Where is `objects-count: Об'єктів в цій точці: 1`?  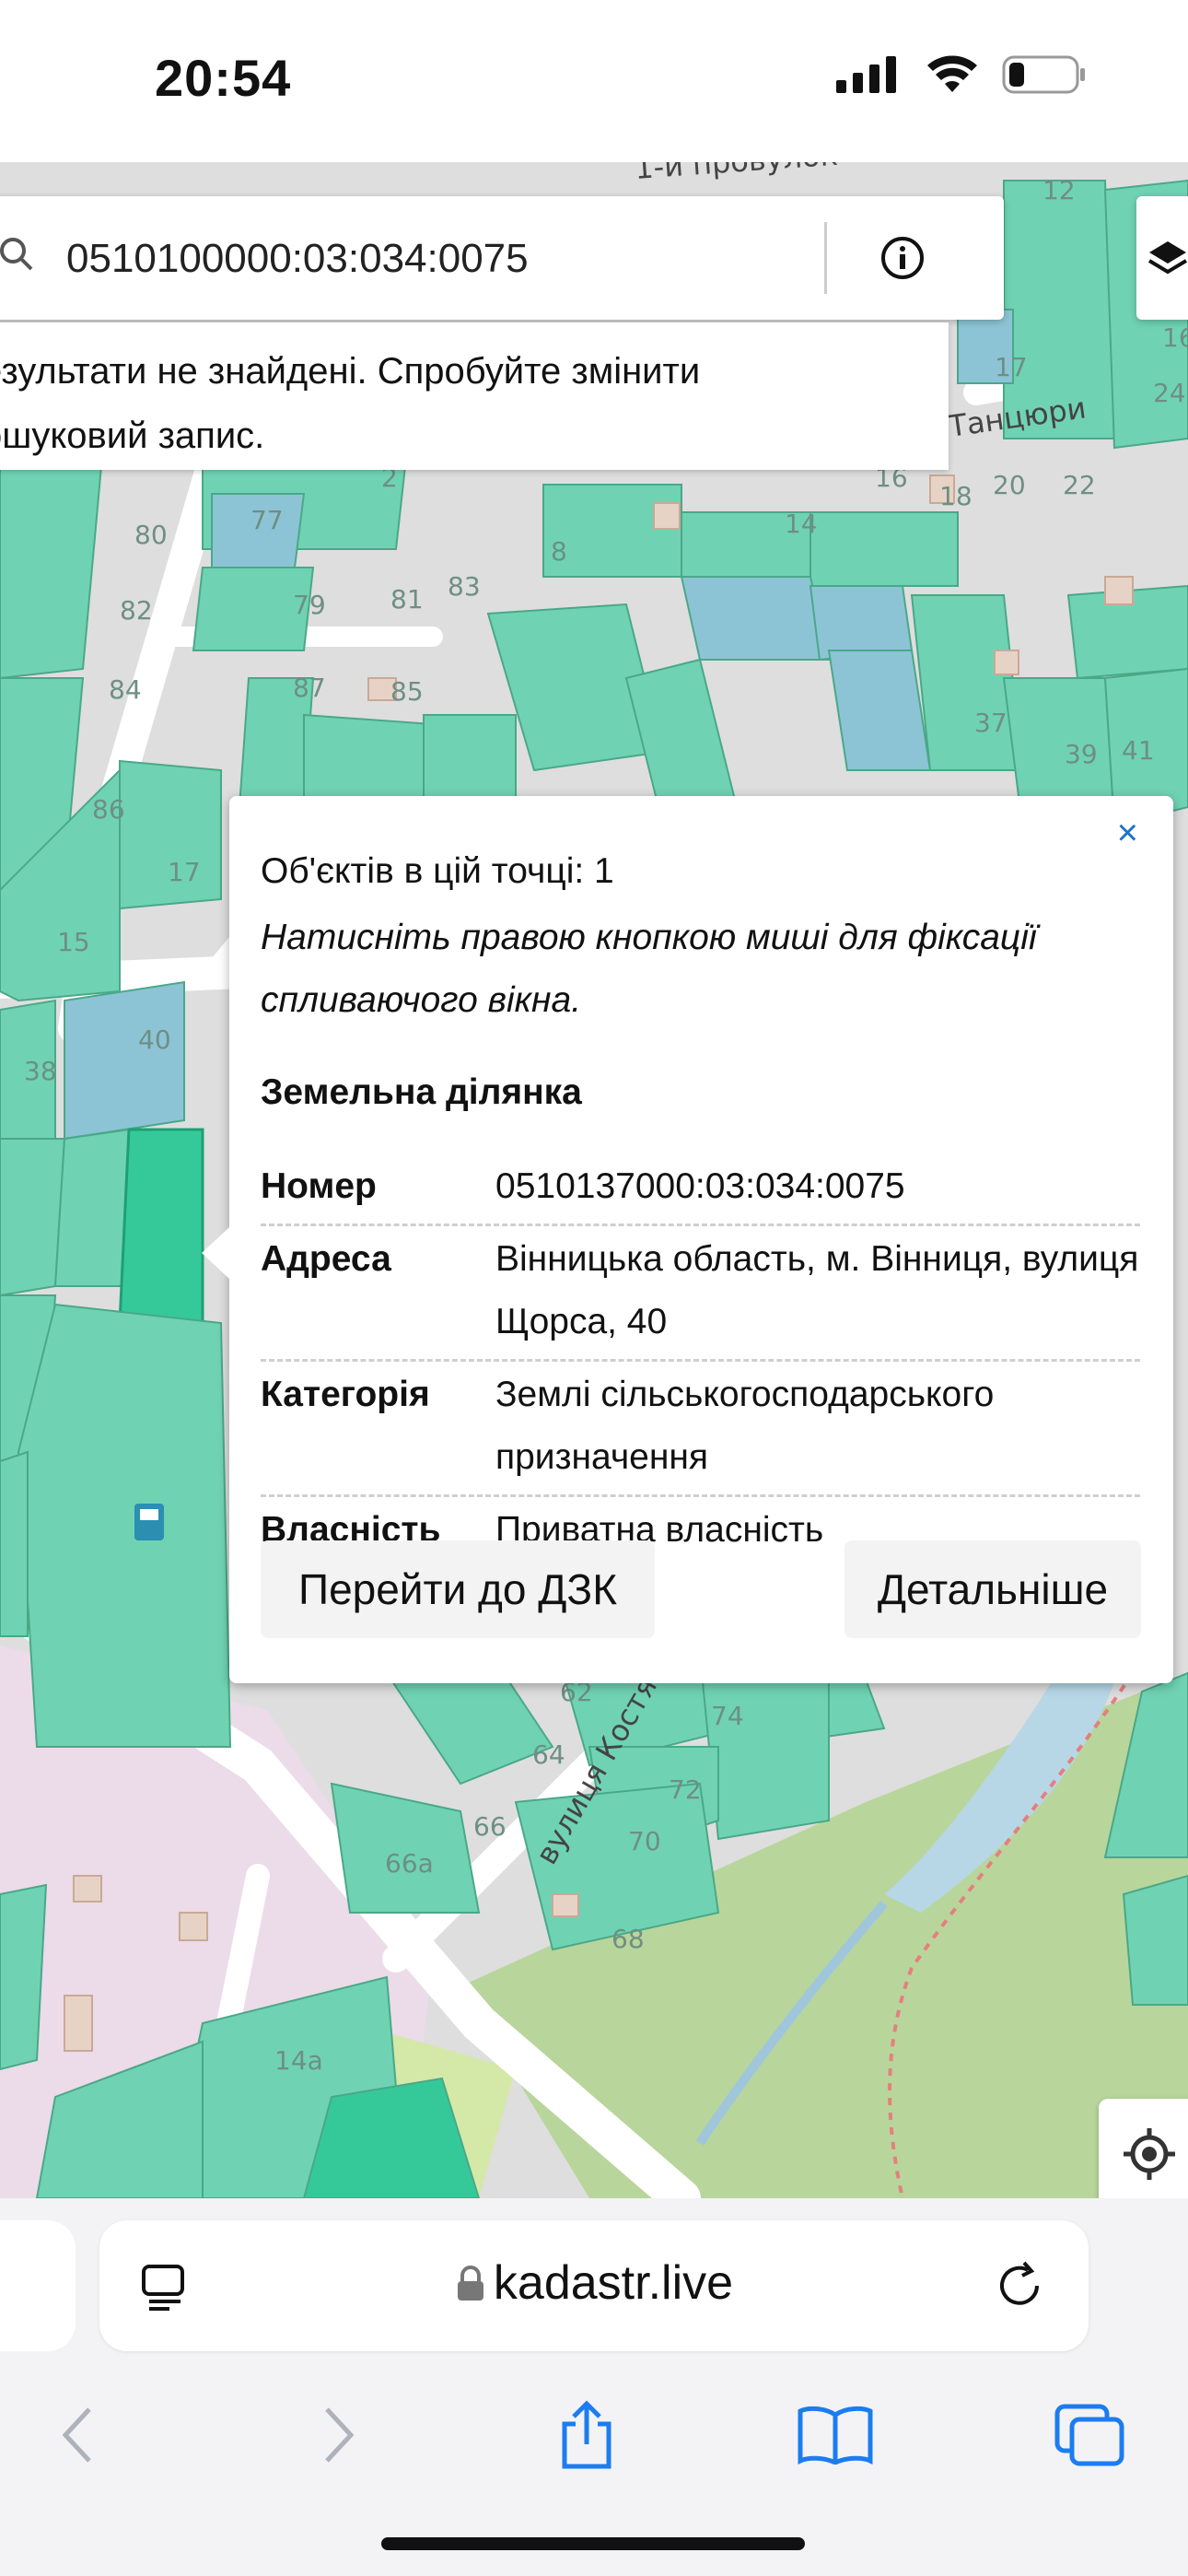
objects-count: Об'єктів в цій точці: 1 is located at coordinates (437, 871).